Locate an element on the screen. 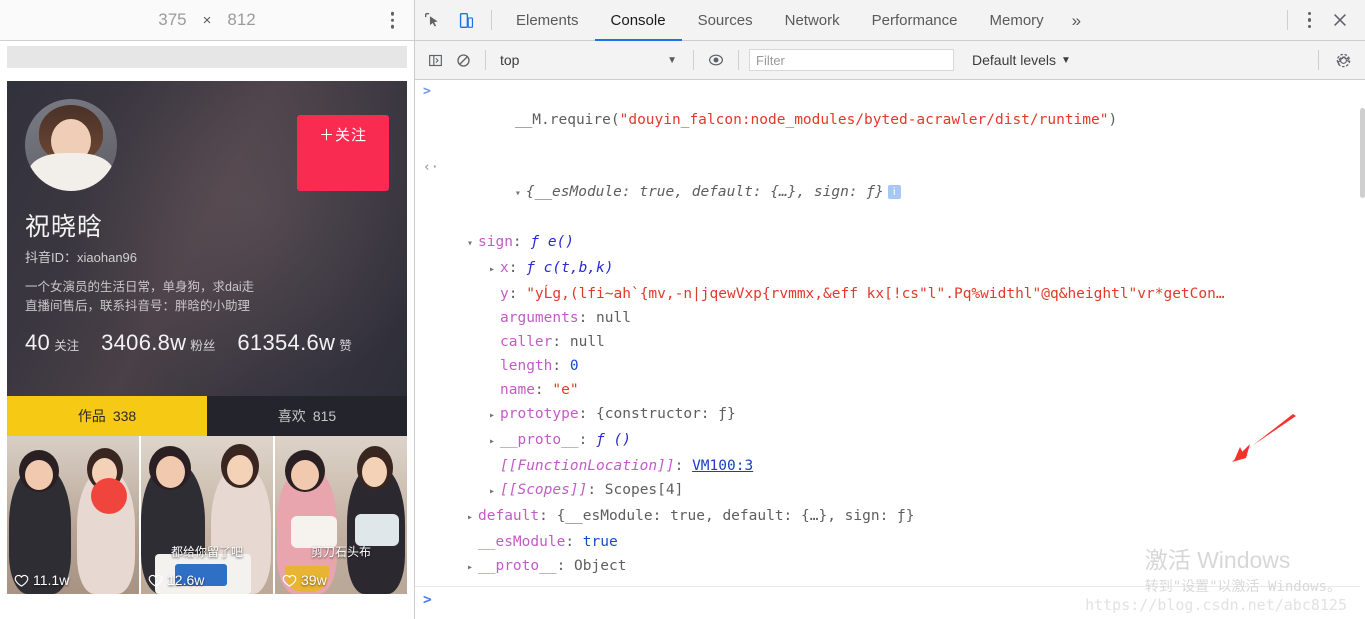  cursor-inspect-icon is located at coordinates (432, 20).